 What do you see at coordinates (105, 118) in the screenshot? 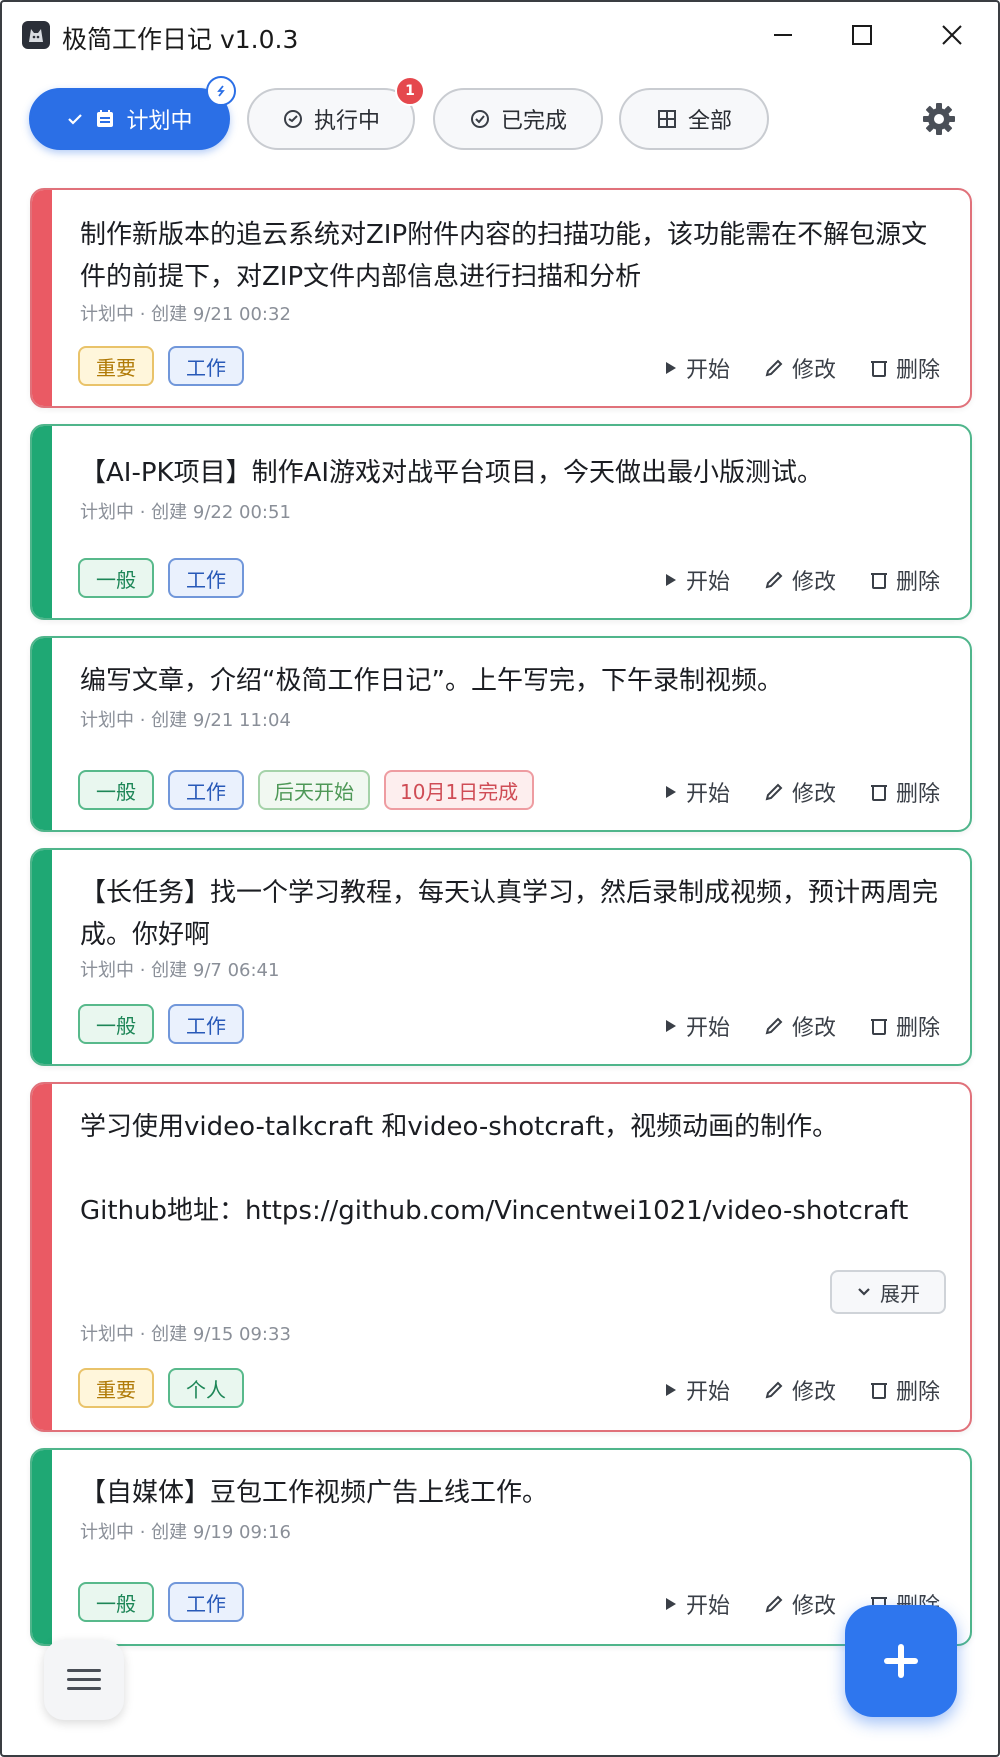
I see `calendar-icon` at bounding box center [105, 118].